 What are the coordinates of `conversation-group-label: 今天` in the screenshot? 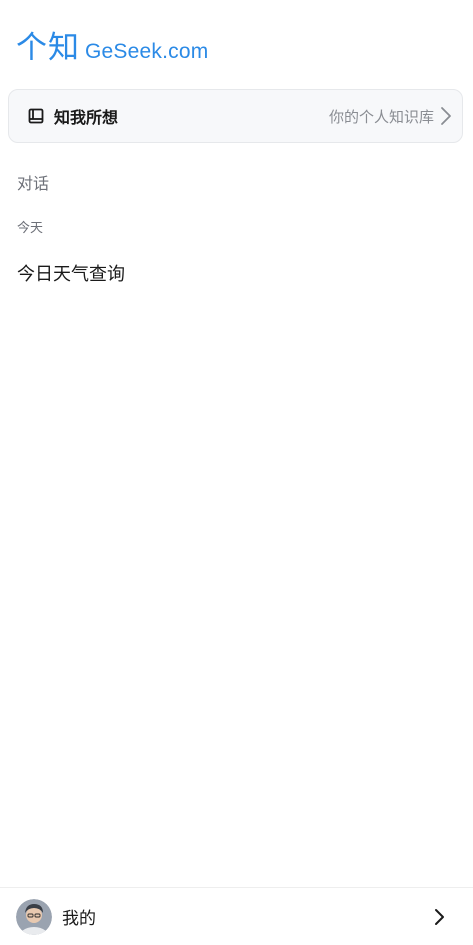 It's located at (30, 228).